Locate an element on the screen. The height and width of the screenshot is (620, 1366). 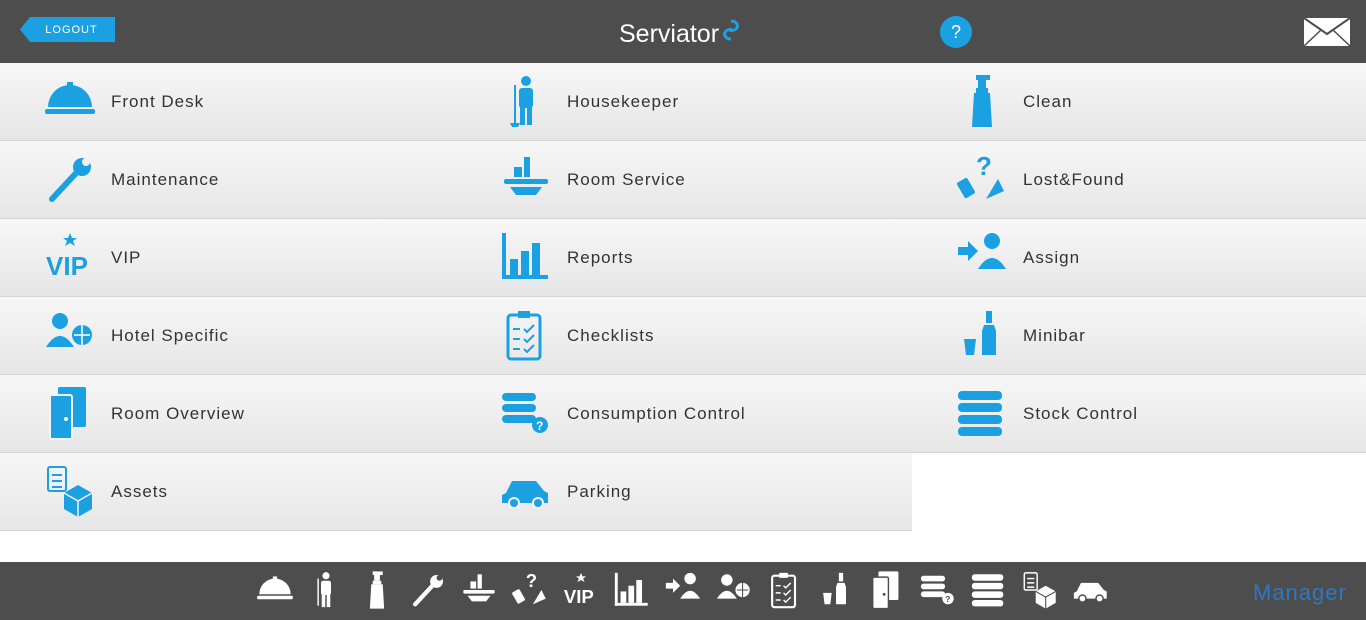
tile-label: Clean is located at coordinates (1048, 101).